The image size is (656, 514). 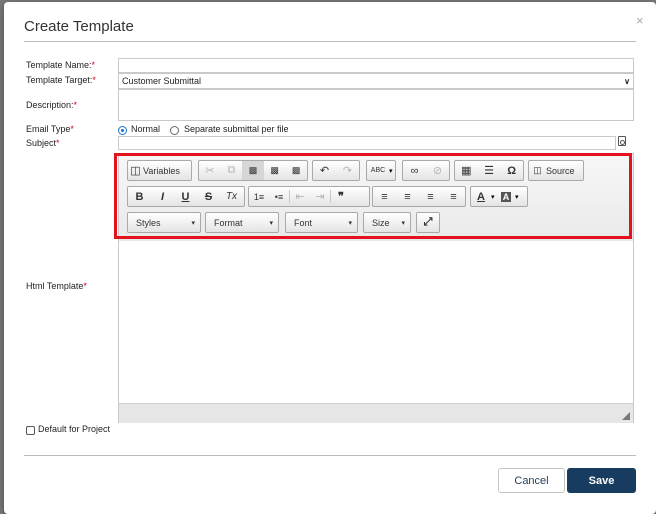 What do you see at coordinates (145, 129) in the screenshot?
I see `email-type-normal-label: Normal` at bounding box center [145, 129].